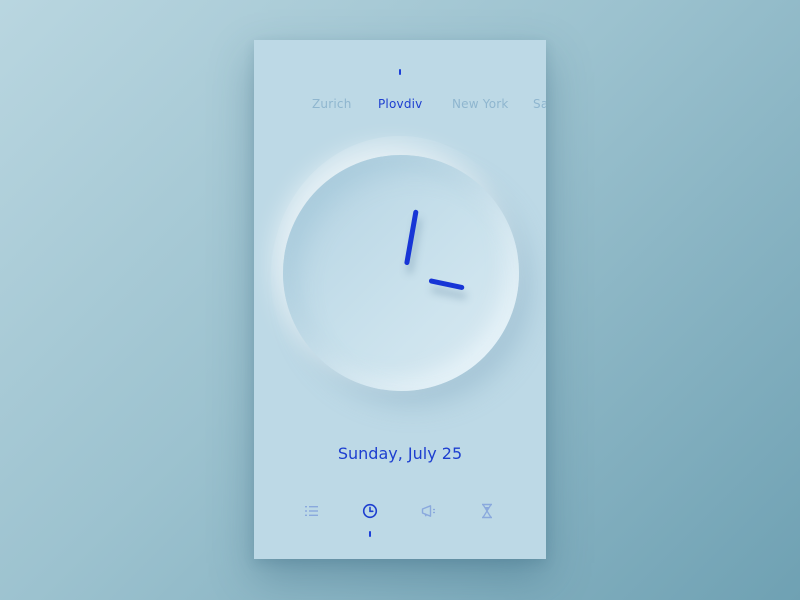 The height and width of the screenshot is (600, 800). What do you see at coordinates (401, 273) in the screenshot?
I see `clock-face` at bounding box center [401, 273].